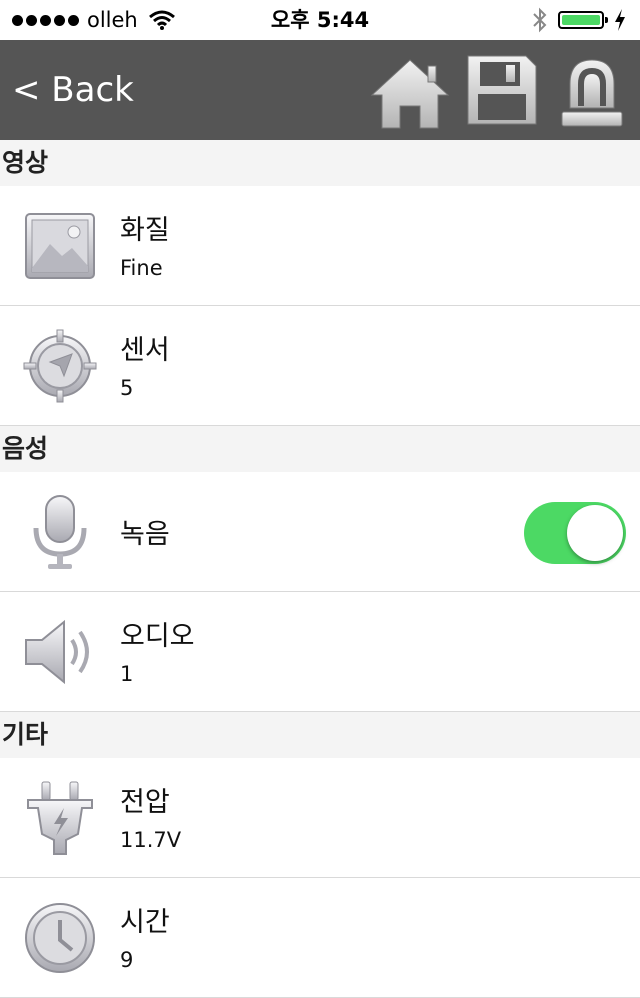  Describe the element at coordinates (320, 366) in the screenshot. I see `list-item-sensor: 센서 5` at that location.